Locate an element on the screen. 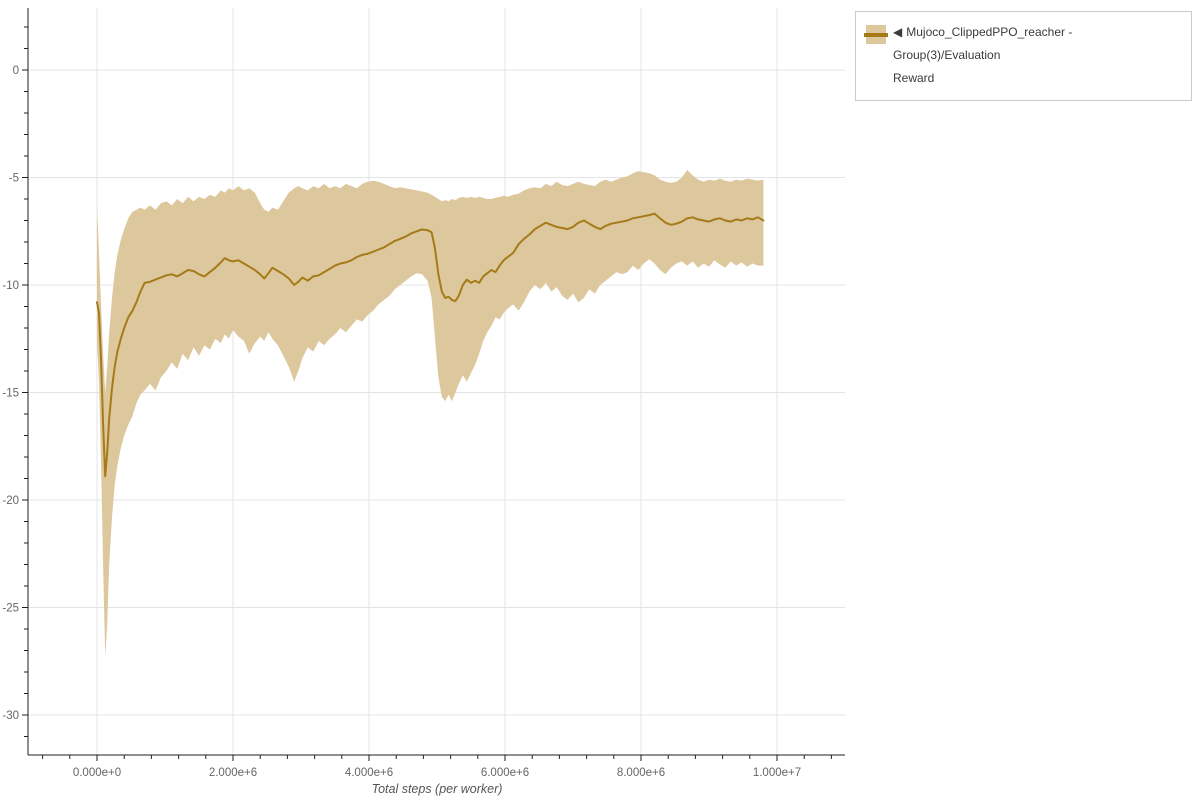 Image resolution: width=1200 pixels, height=800 pixels. x-tick-label: 6.000e+6 is located at coordinates (505, 773).